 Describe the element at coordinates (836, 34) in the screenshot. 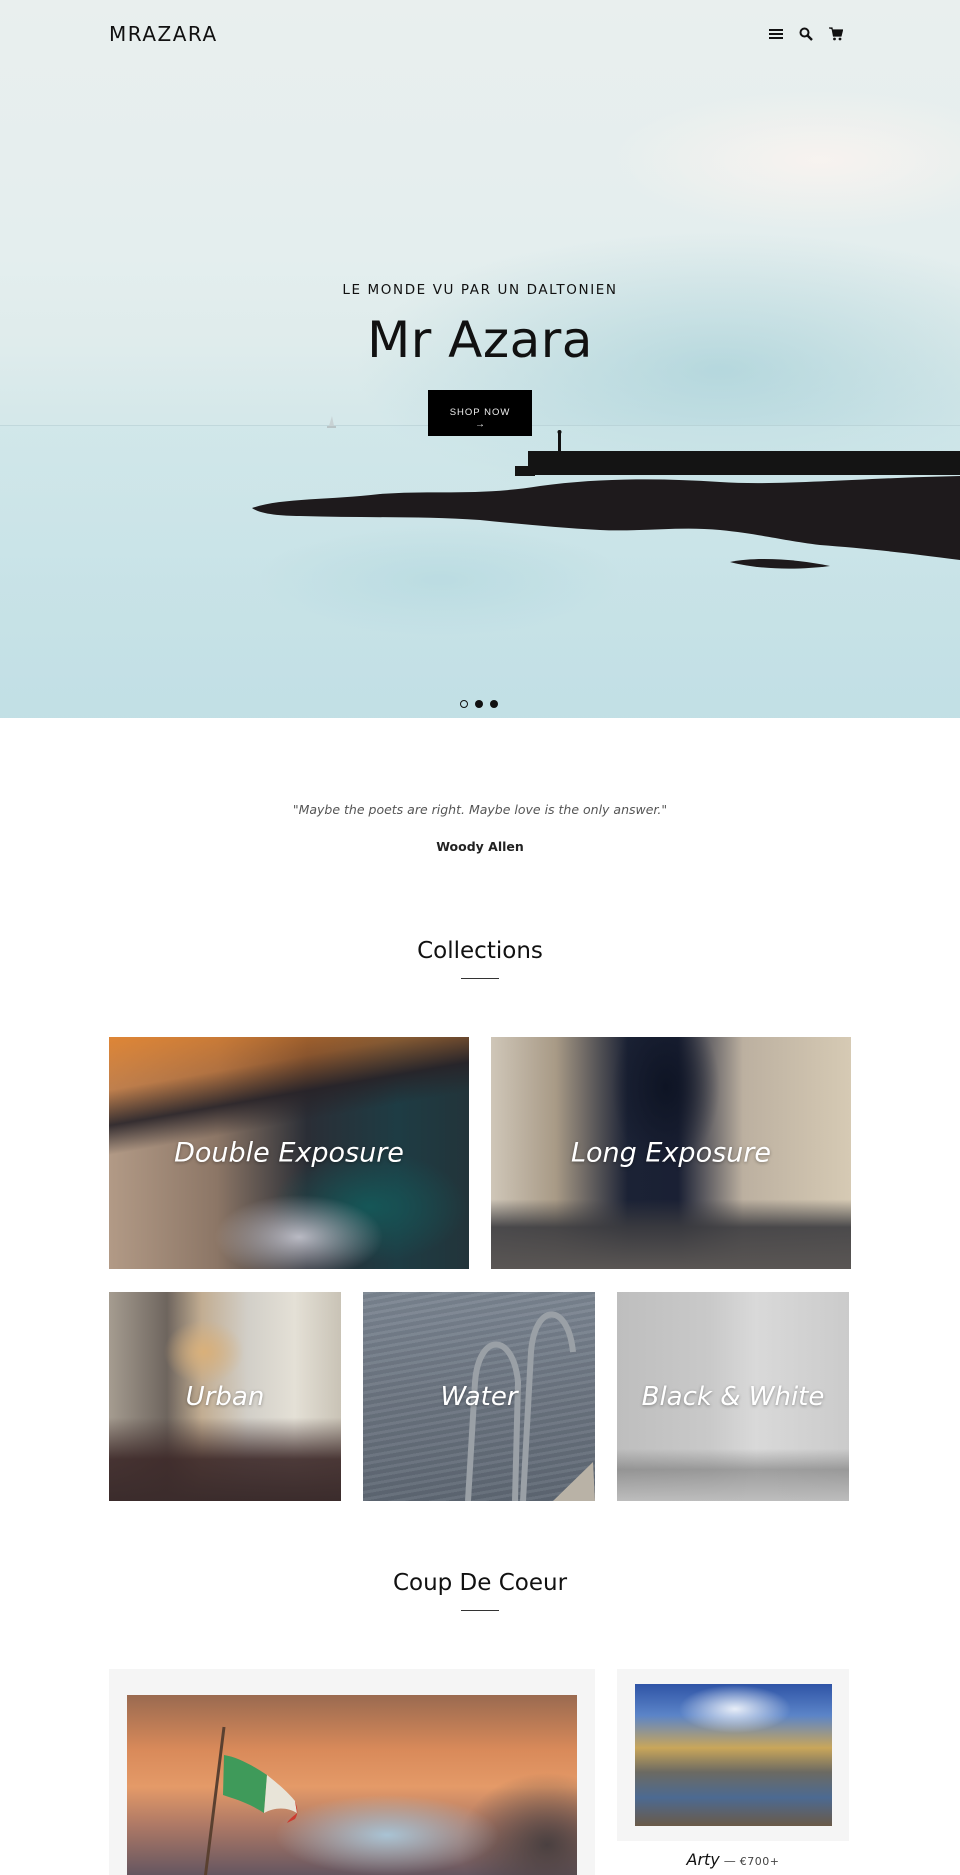

I see `cart-icon` at that location.